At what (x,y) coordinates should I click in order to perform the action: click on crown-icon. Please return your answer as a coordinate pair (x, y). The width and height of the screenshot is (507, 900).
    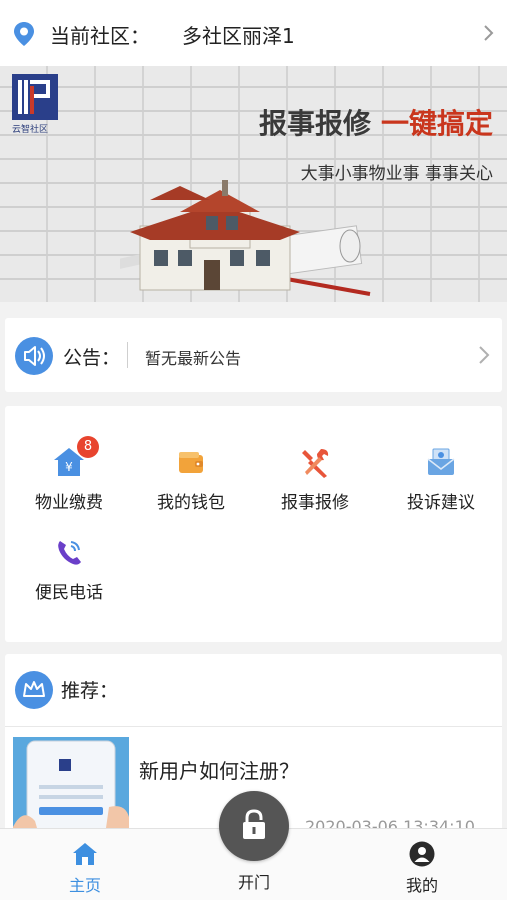
    Looking at the image, I should click on (34, 690).